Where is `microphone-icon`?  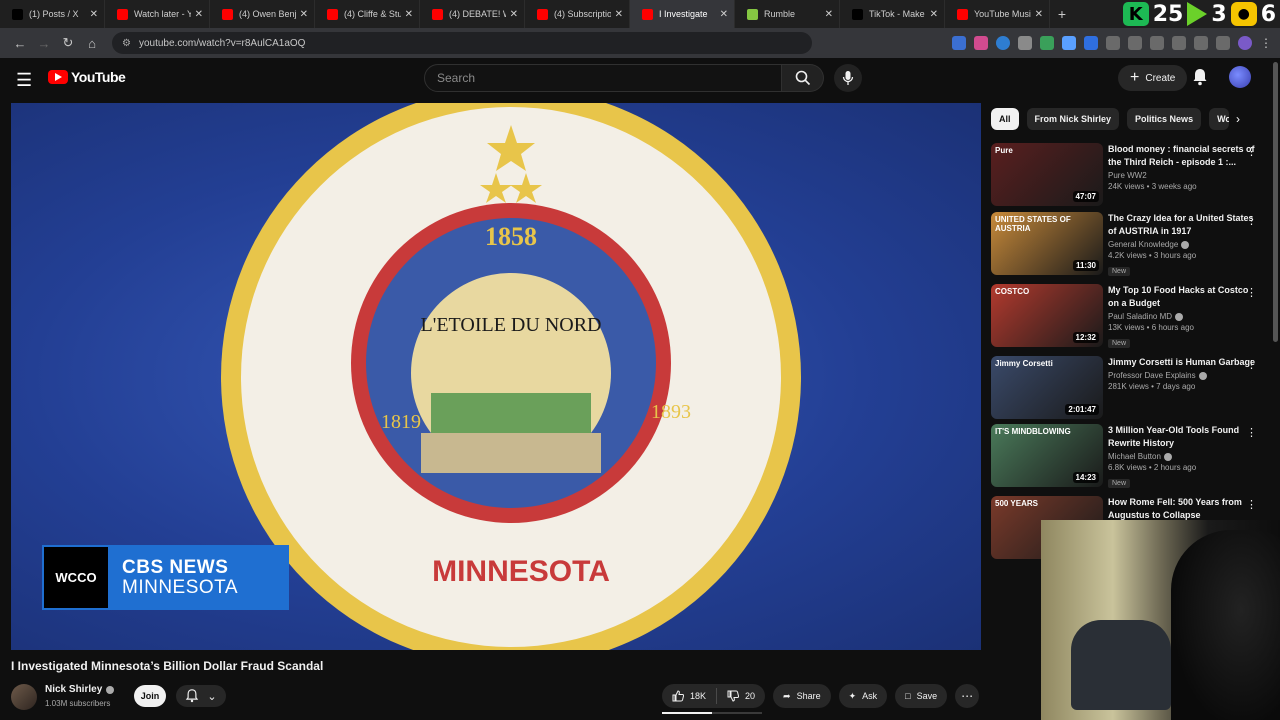 microphone-icon is located at coordinates (848, 78).